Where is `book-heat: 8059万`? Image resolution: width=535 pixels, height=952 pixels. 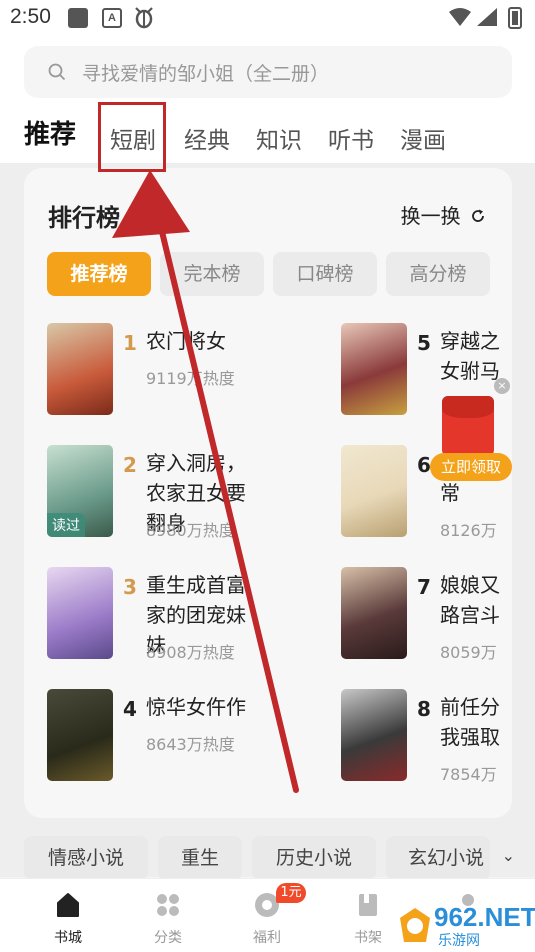 book-heat: 8059万 is located at coordinates (468, 652).